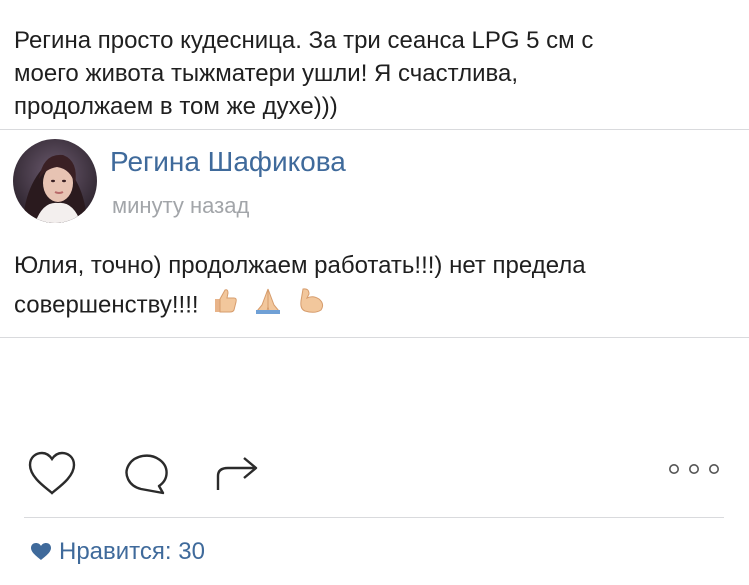  I want to click on heart-icon, so click(52, 475).